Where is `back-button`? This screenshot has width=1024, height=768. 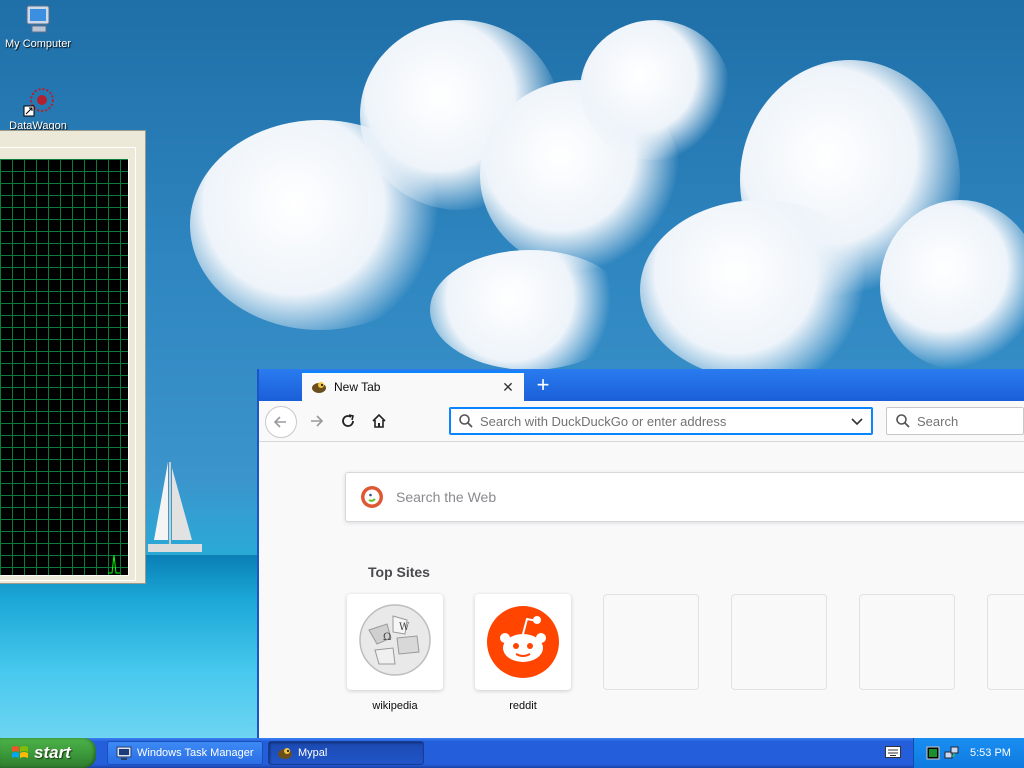
back-button is located at coordinates (281, 422).